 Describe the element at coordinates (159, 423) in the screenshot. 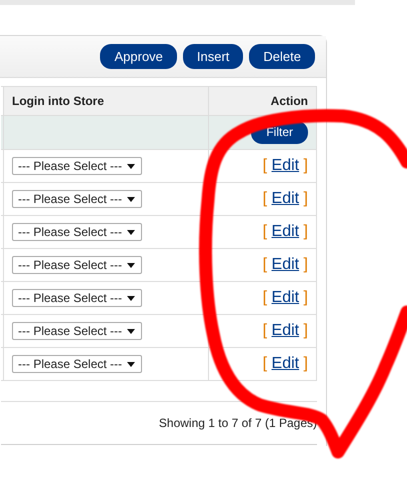

I see `pagination-text: Showing 1 to 7 of 7 (1 Pages)` at that location.